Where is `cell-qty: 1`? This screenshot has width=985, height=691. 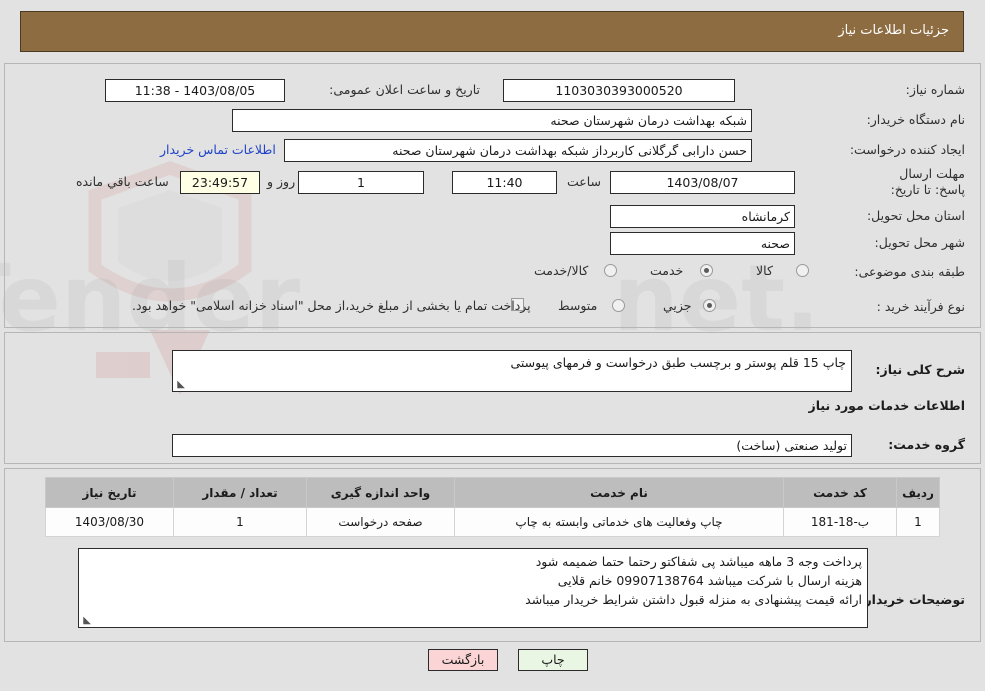
cell-qty: 1 is located at coordinates (240, 522).